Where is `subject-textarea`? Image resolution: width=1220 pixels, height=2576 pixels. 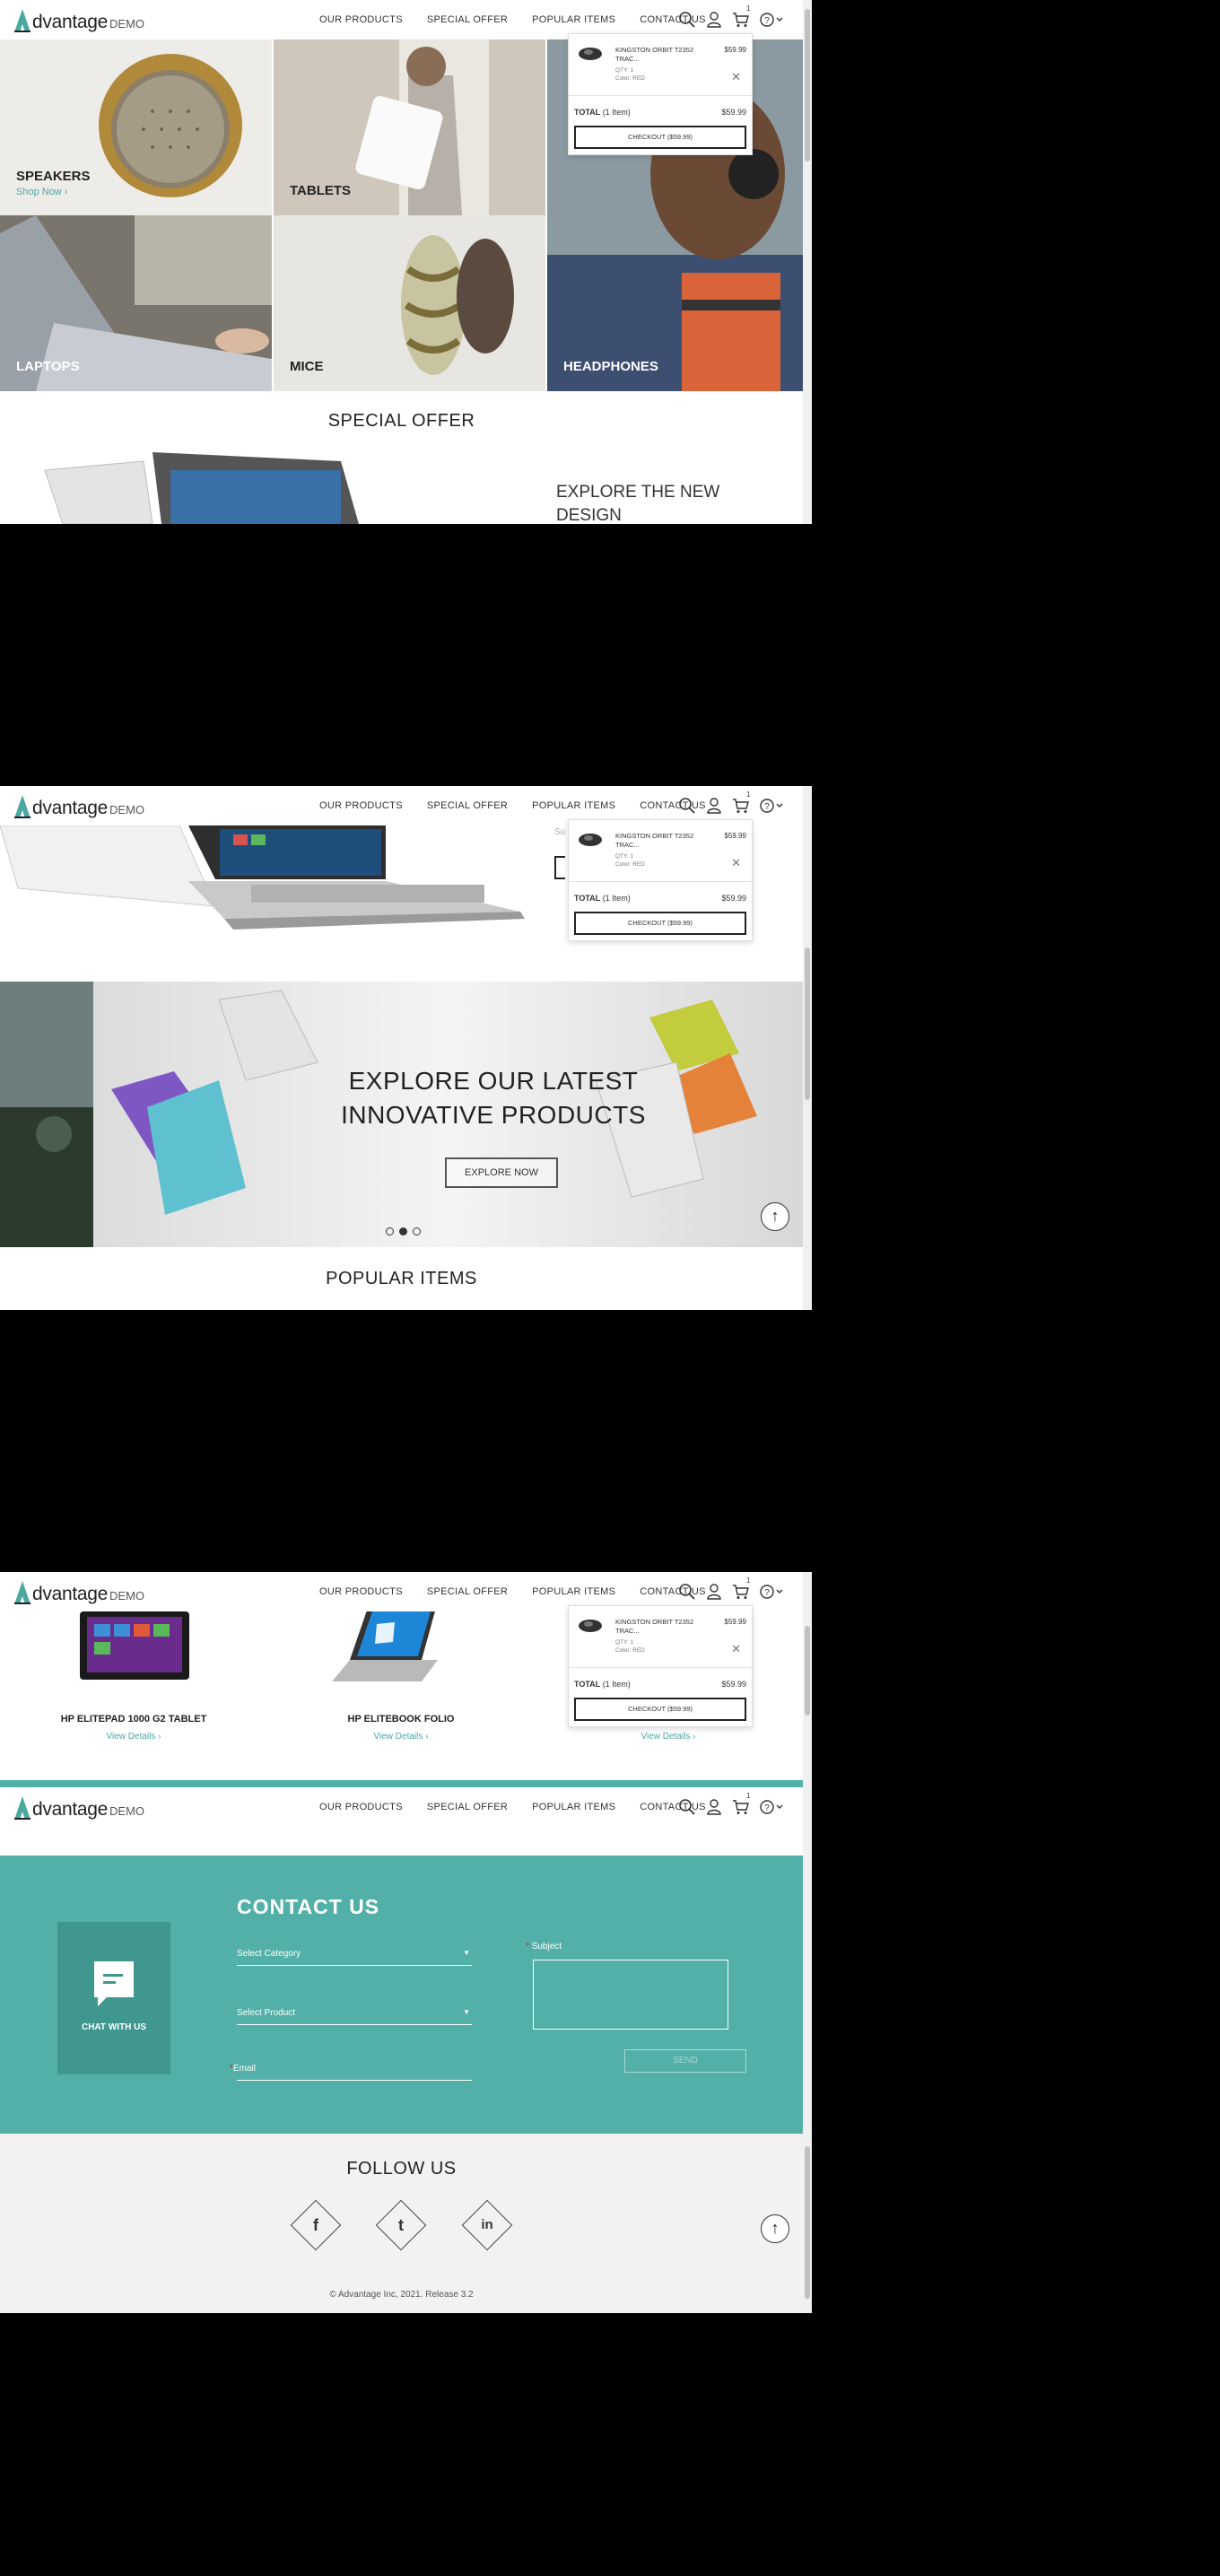
subject-textarea is located at coordinates (630, 1995).